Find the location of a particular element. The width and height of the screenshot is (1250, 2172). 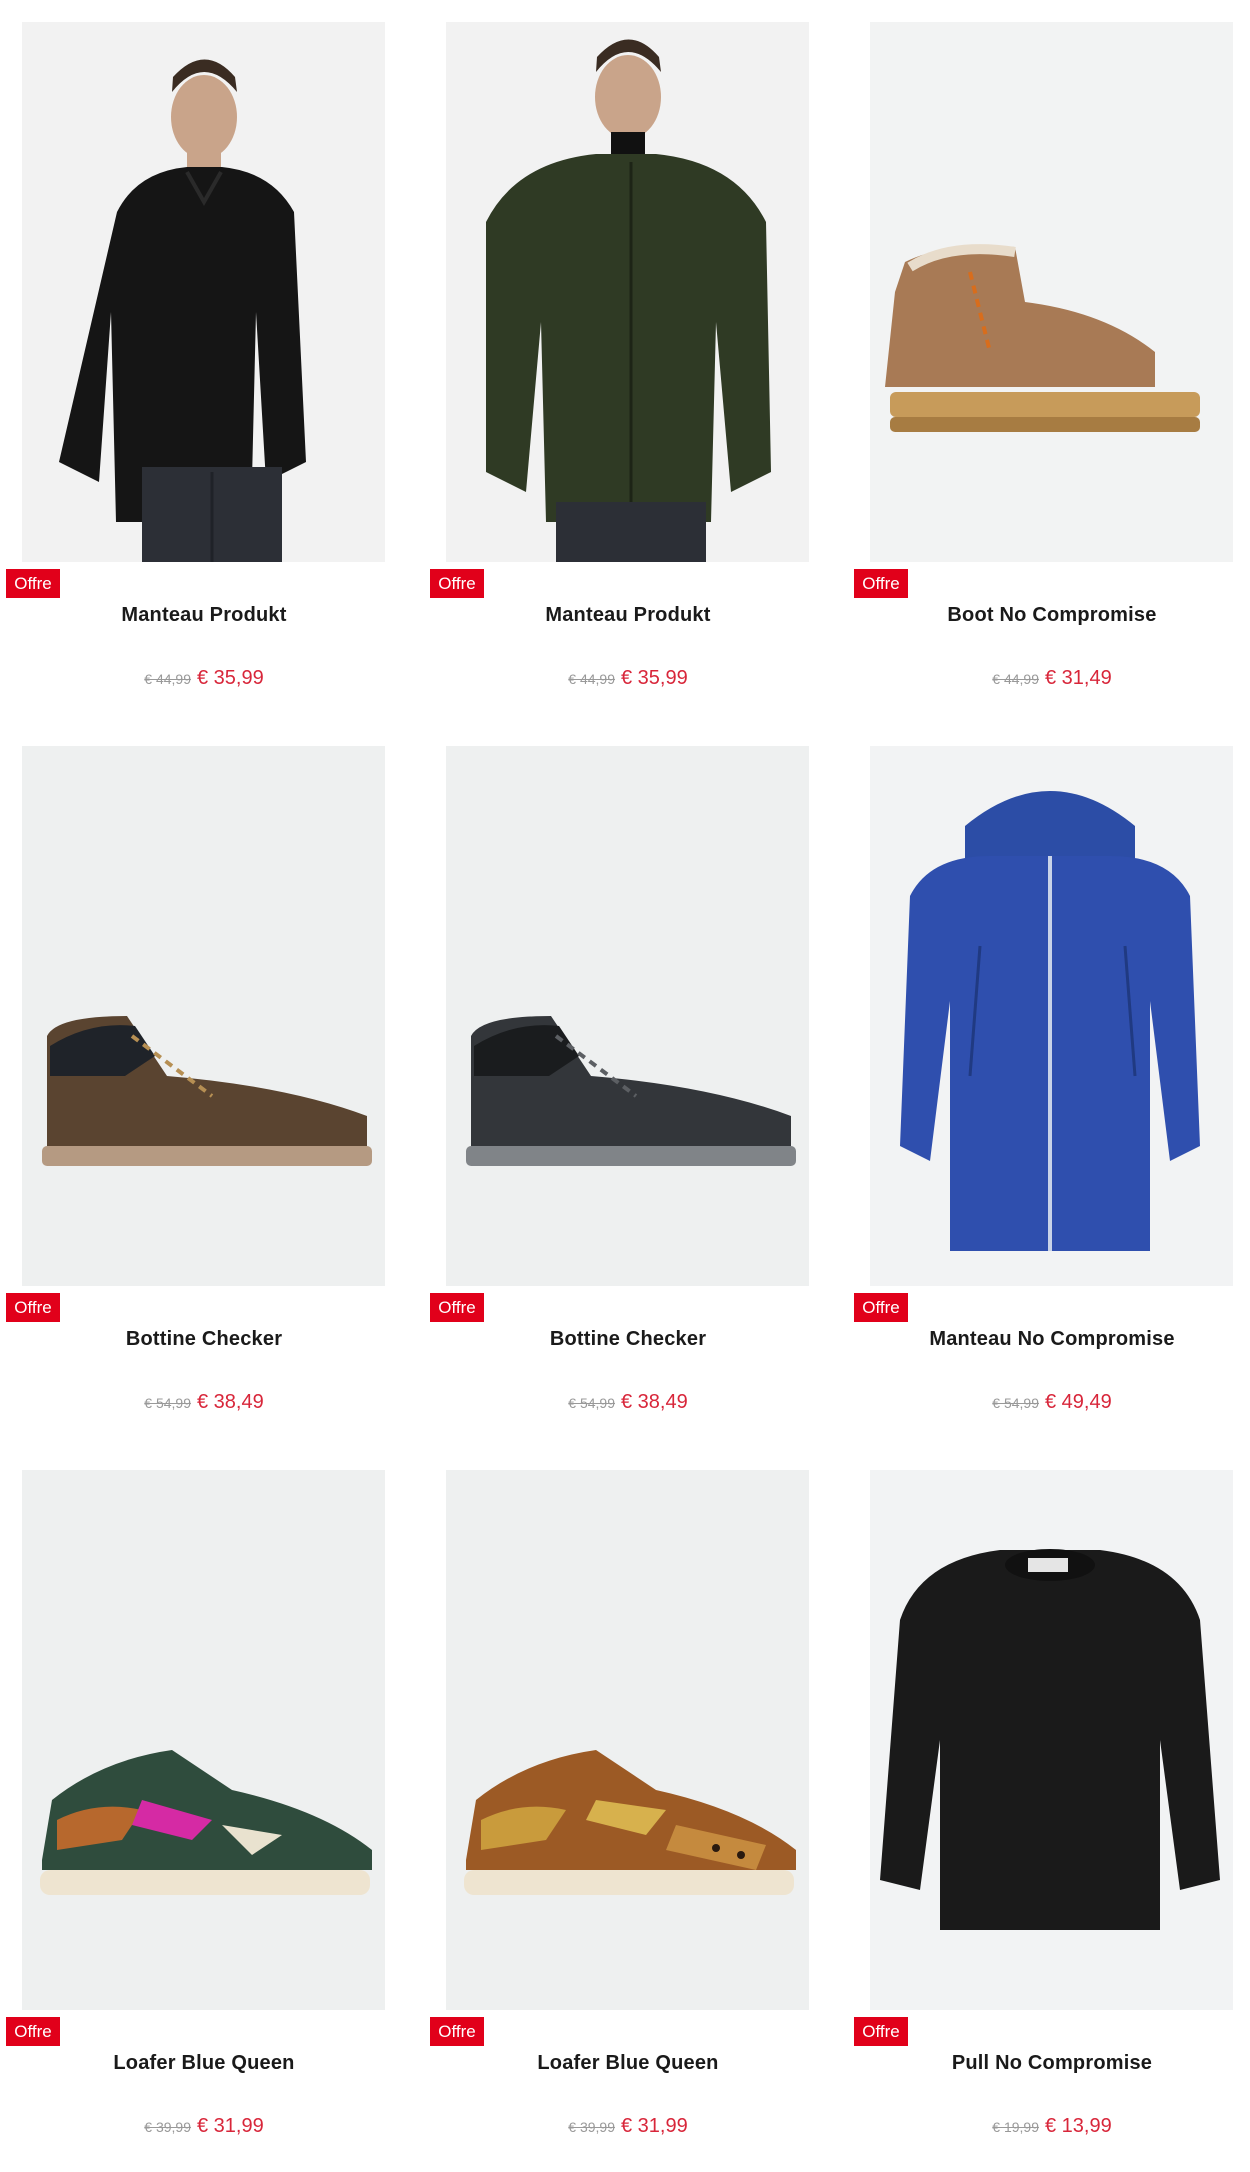

product-card: Offre Boot No Compromise € 44,99 € 31,49 is located at coordinates (1049, 362).